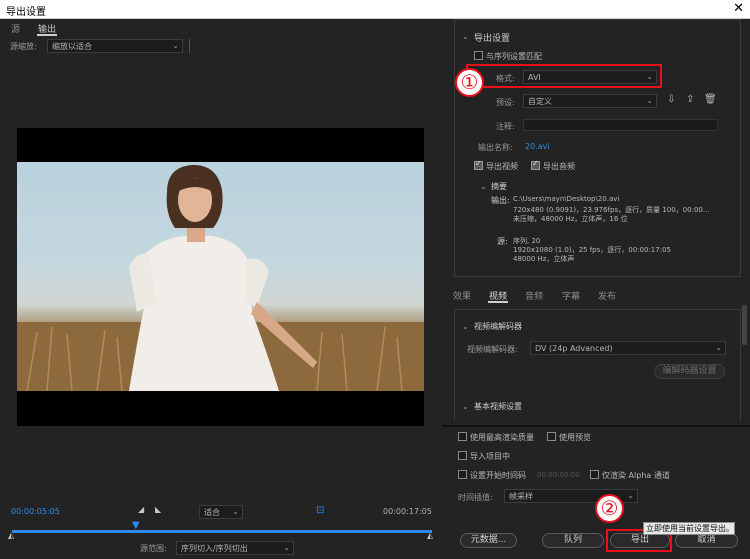 This screenshot has height=559, width=750. Describe the element at coordinates (498, 406) in the screenshot. I see `basic-video-section-title: 基本视频设置` at that location.